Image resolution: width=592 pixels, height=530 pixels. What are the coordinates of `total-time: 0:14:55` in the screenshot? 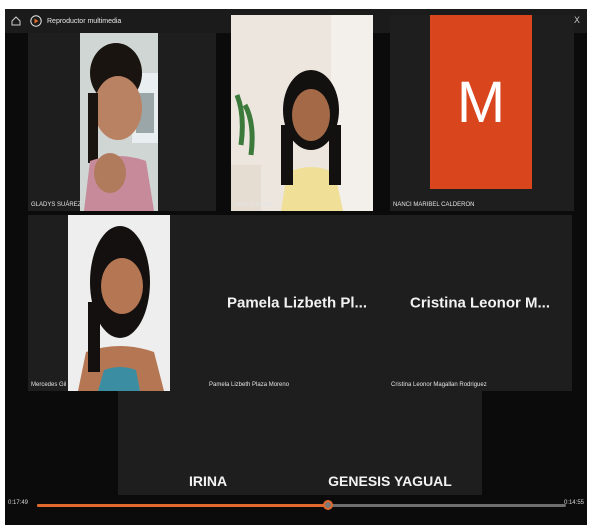 It's located at (573, 503).